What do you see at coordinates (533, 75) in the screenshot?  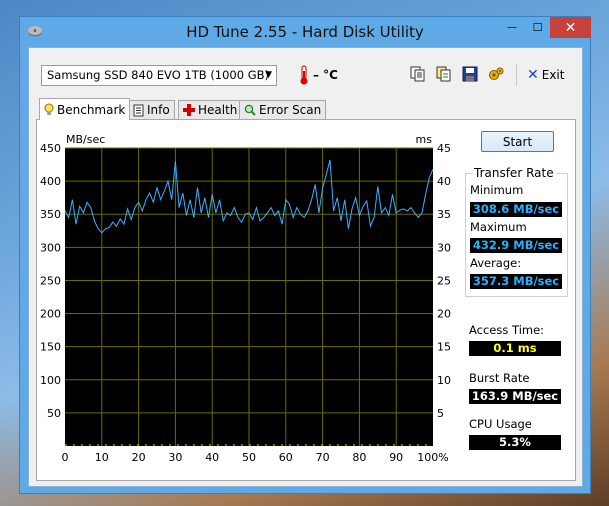 I see `exit-icon: ✕` at bounding box center [533, 75].